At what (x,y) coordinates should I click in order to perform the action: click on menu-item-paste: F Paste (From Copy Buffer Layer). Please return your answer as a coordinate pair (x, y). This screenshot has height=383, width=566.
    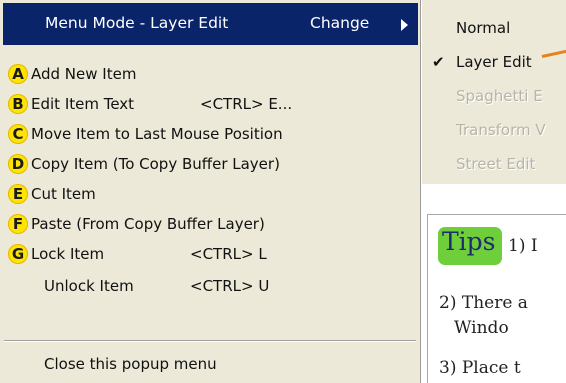
    Looking at the image, I should click on (209, 224).